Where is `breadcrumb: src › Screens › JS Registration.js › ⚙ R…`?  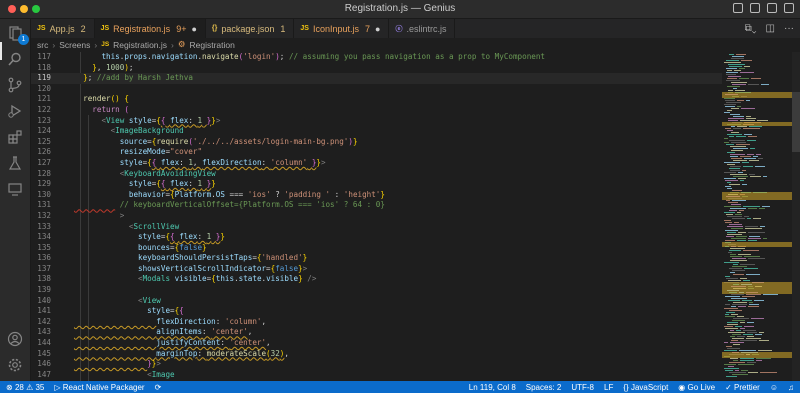 breadcrumb: src › Screens › JS Registration.js › ⚙ R… is located at coordinates (415, 44).